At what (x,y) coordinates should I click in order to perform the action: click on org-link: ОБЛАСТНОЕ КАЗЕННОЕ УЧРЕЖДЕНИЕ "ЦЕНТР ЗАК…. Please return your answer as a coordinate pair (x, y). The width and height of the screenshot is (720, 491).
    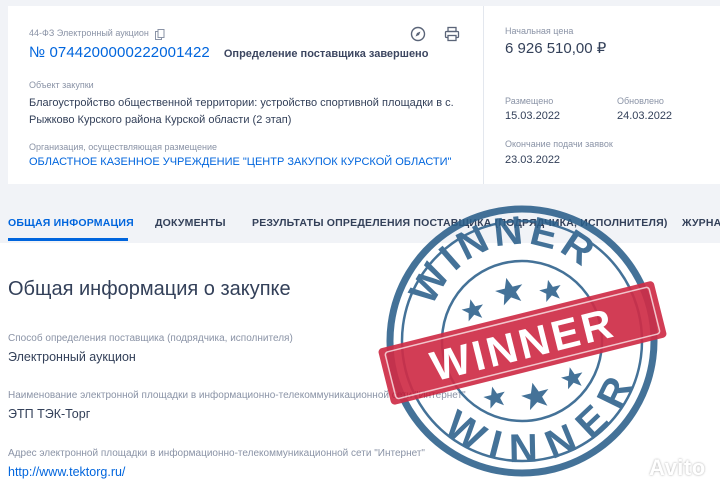
    Looking at the image, I should click on (240, 162).